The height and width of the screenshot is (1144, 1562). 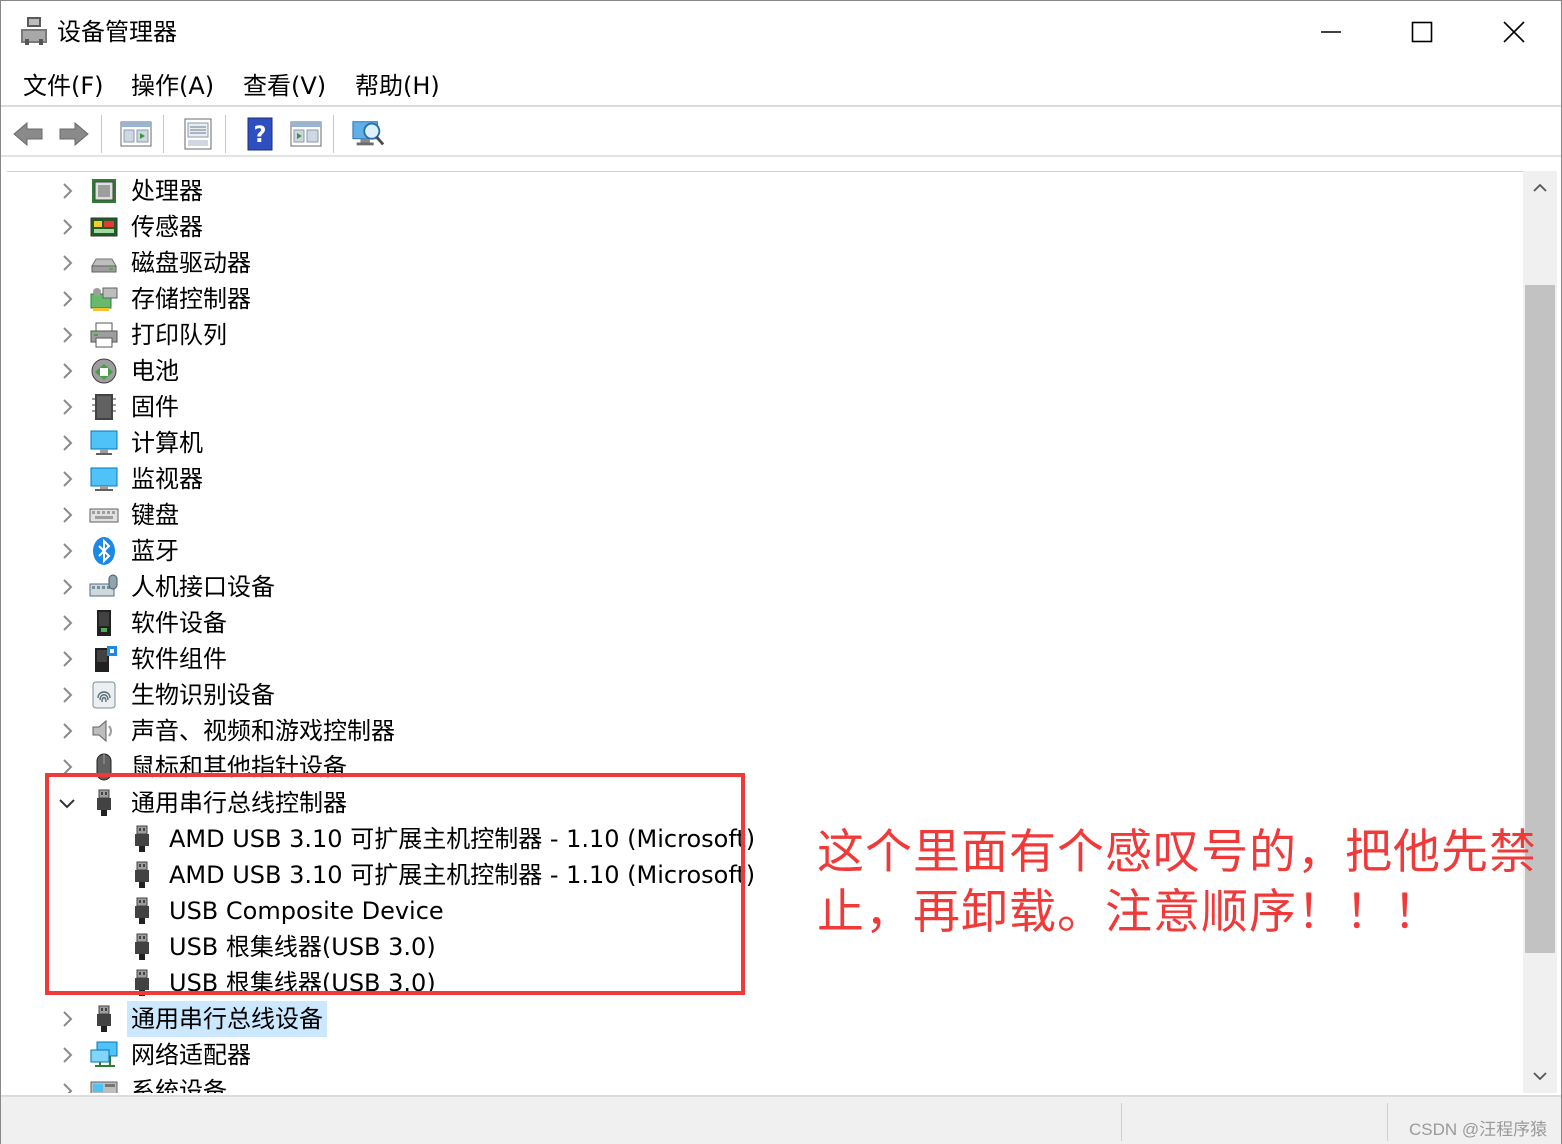 I want to click on category-label: 网络适配器, so click(x=191, y=1055).